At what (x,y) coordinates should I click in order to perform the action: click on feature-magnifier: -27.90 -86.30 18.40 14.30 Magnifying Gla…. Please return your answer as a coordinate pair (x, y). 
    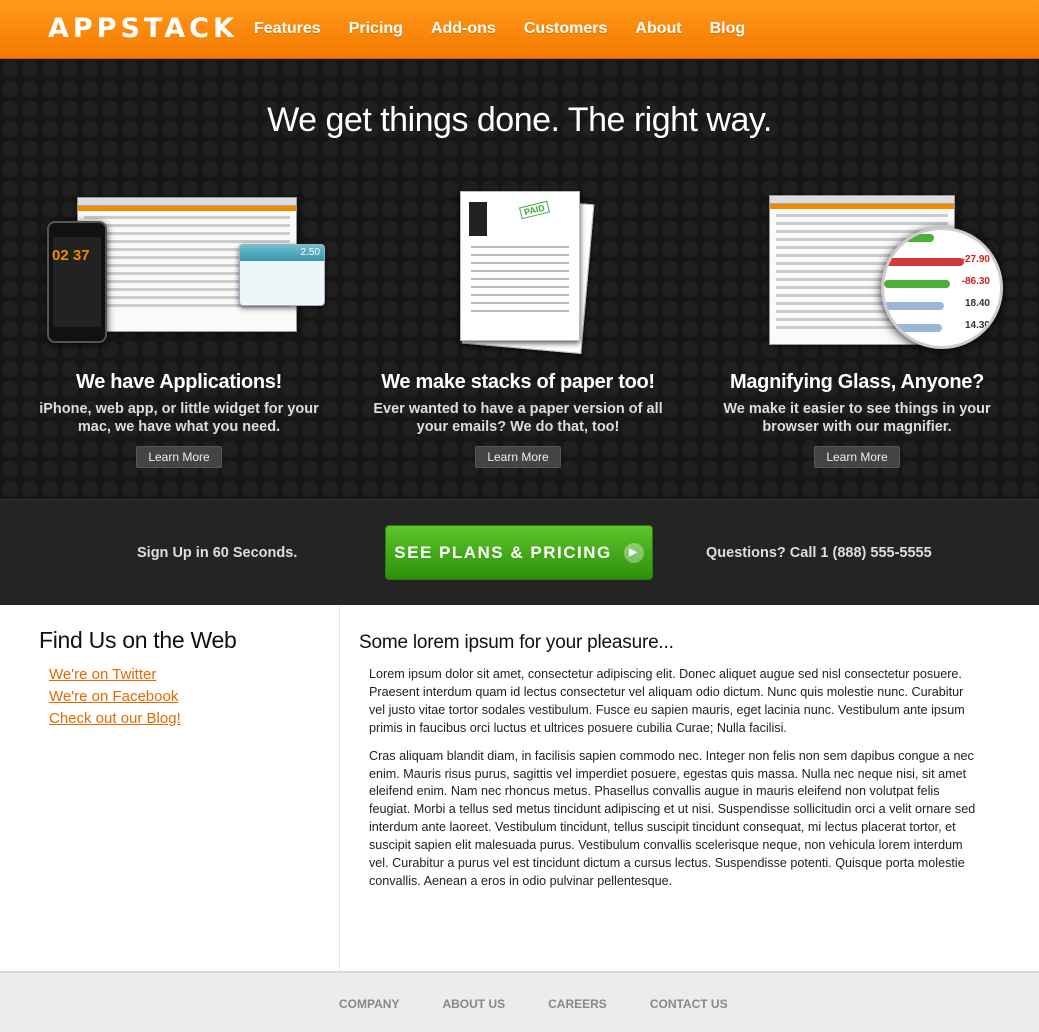
    Looking at the image, I should click on (857, 328).